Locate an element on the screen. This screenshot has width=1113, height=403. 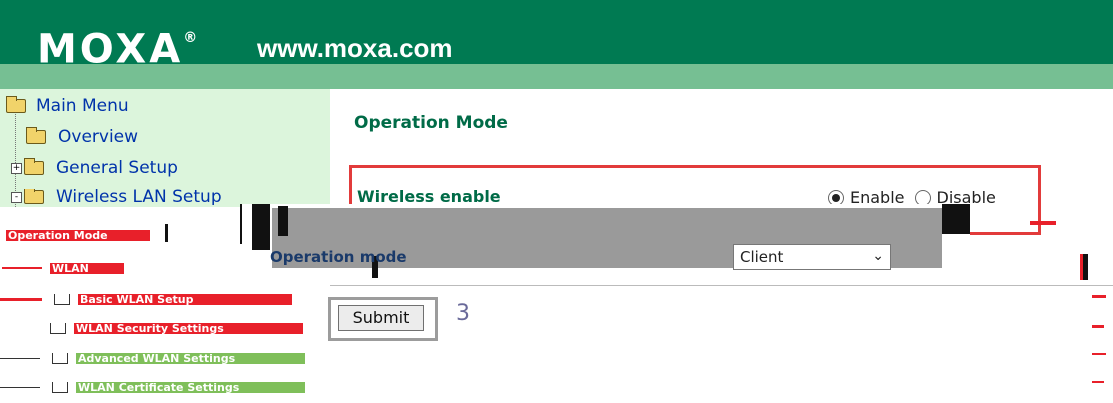
annotation-number: 3 is located at coordinates (463, 313).